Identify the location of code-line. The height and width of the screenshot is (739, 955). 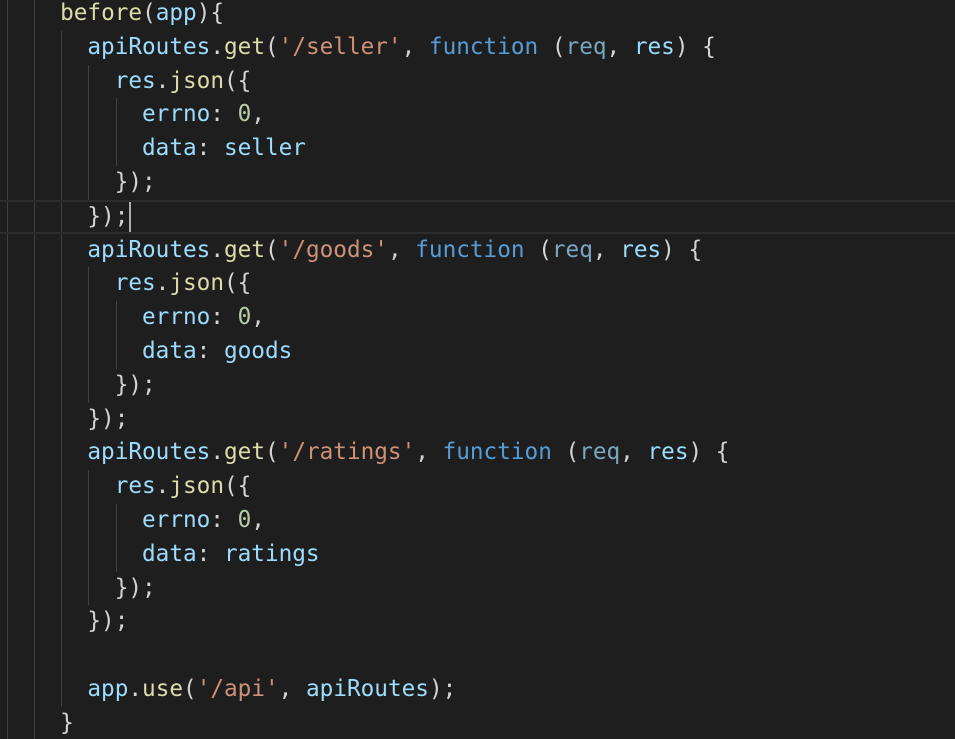
(477, 656).